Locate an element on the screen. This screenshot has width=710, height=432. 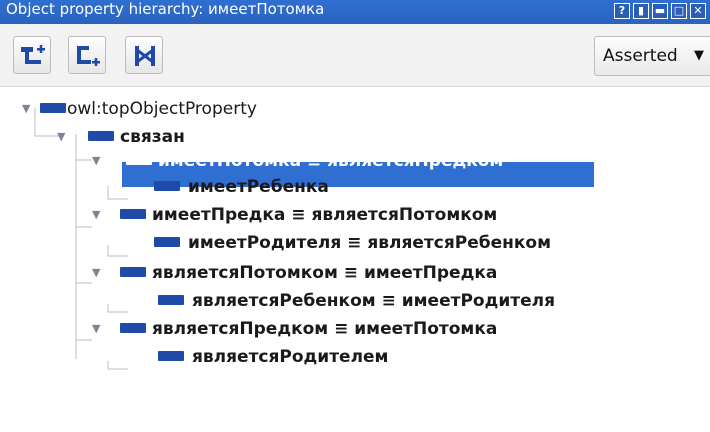
maximize-button: □ is located at coordinates (679, 11).